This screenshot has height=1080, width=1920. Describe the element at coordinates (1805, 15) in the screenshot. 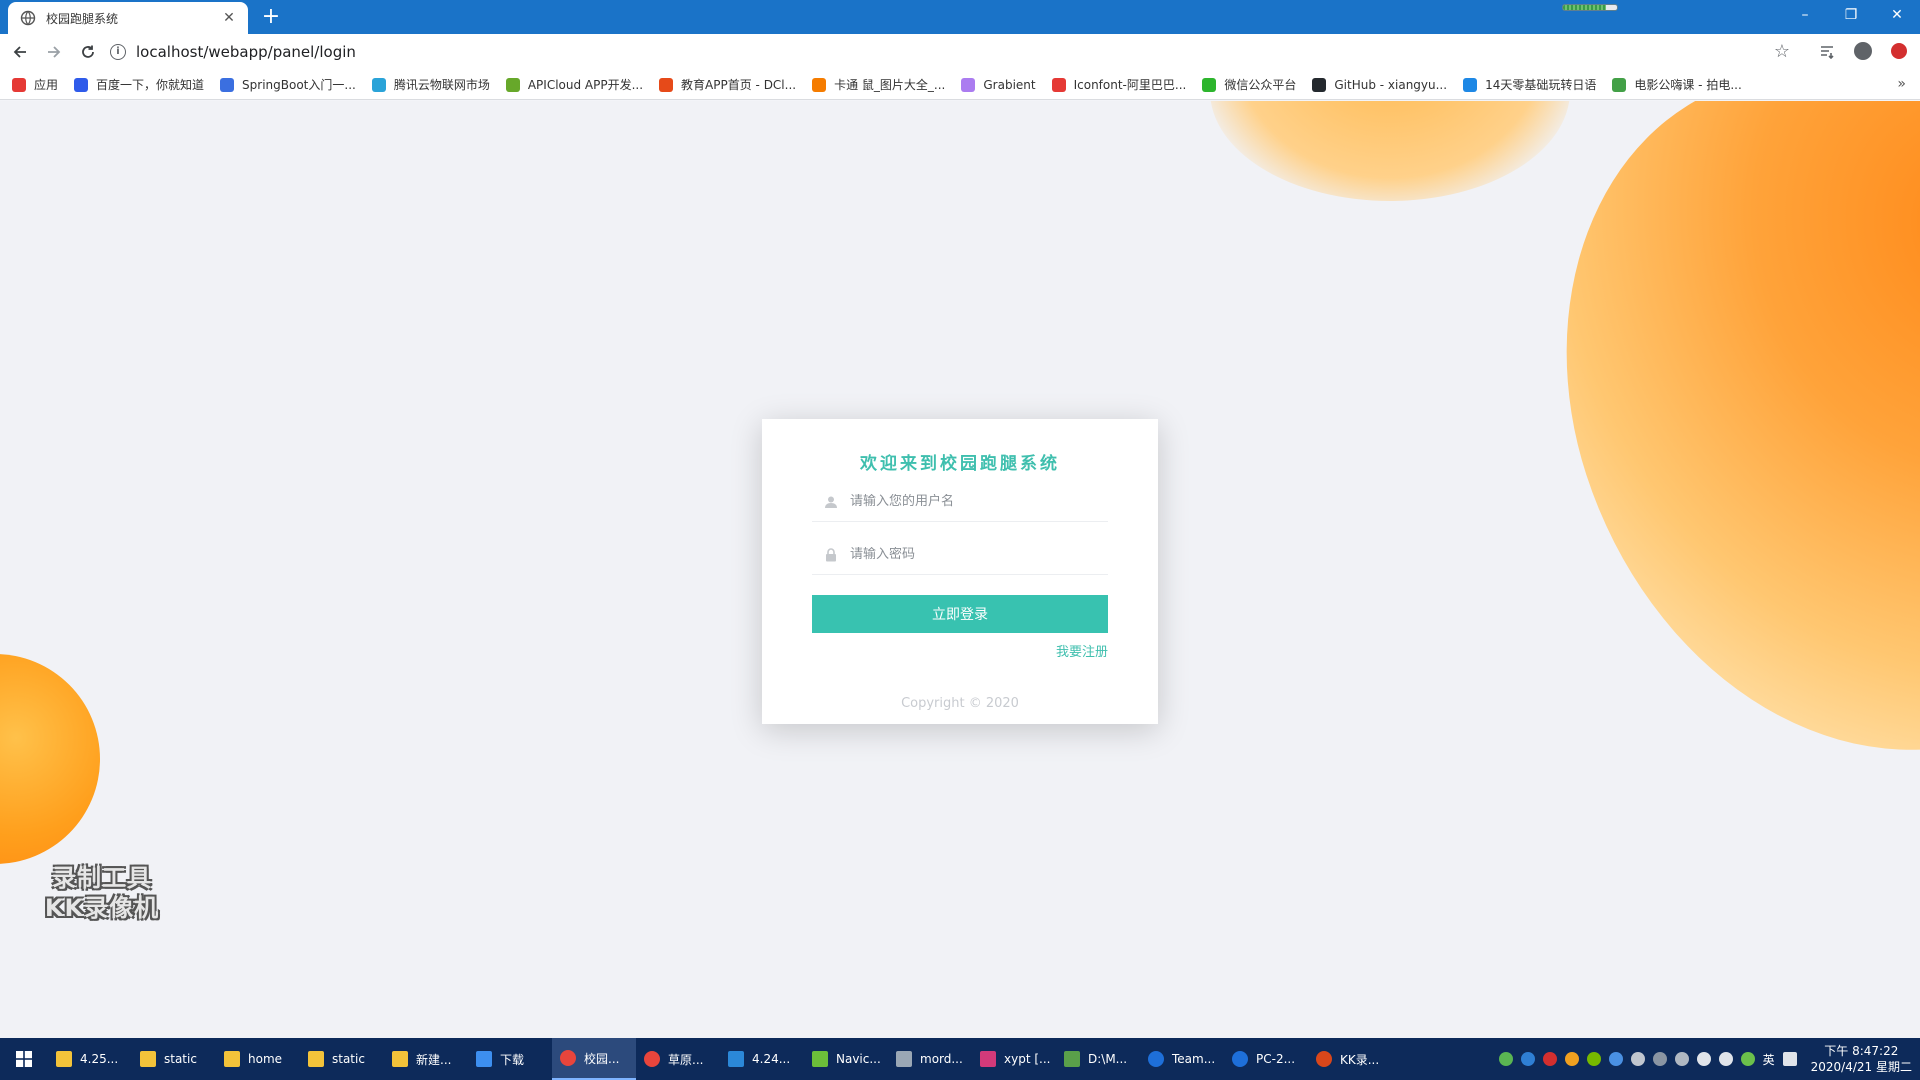

I see `minimize-button: –` at that location.